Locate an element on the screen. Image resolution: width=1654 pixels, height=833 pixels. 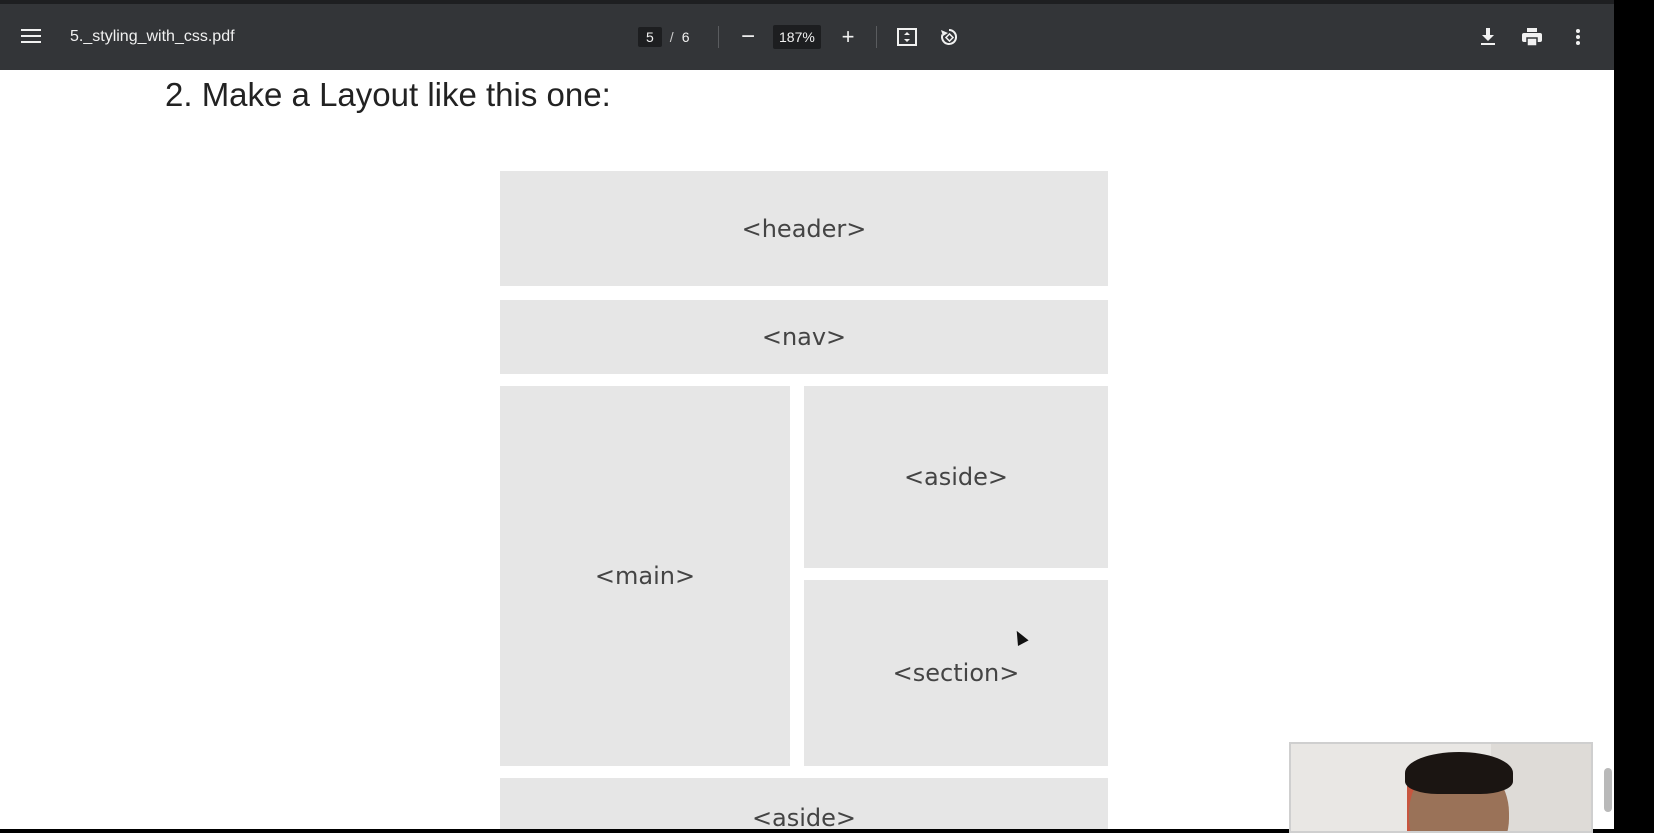
menu-icon is located at coordinates (31, 36).